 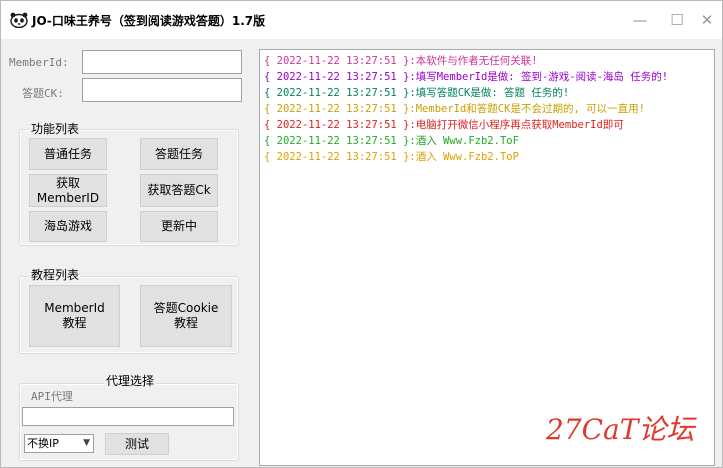 I want to click on get-memberid-button: 获取 MemberID, so click(x=68, y=190).